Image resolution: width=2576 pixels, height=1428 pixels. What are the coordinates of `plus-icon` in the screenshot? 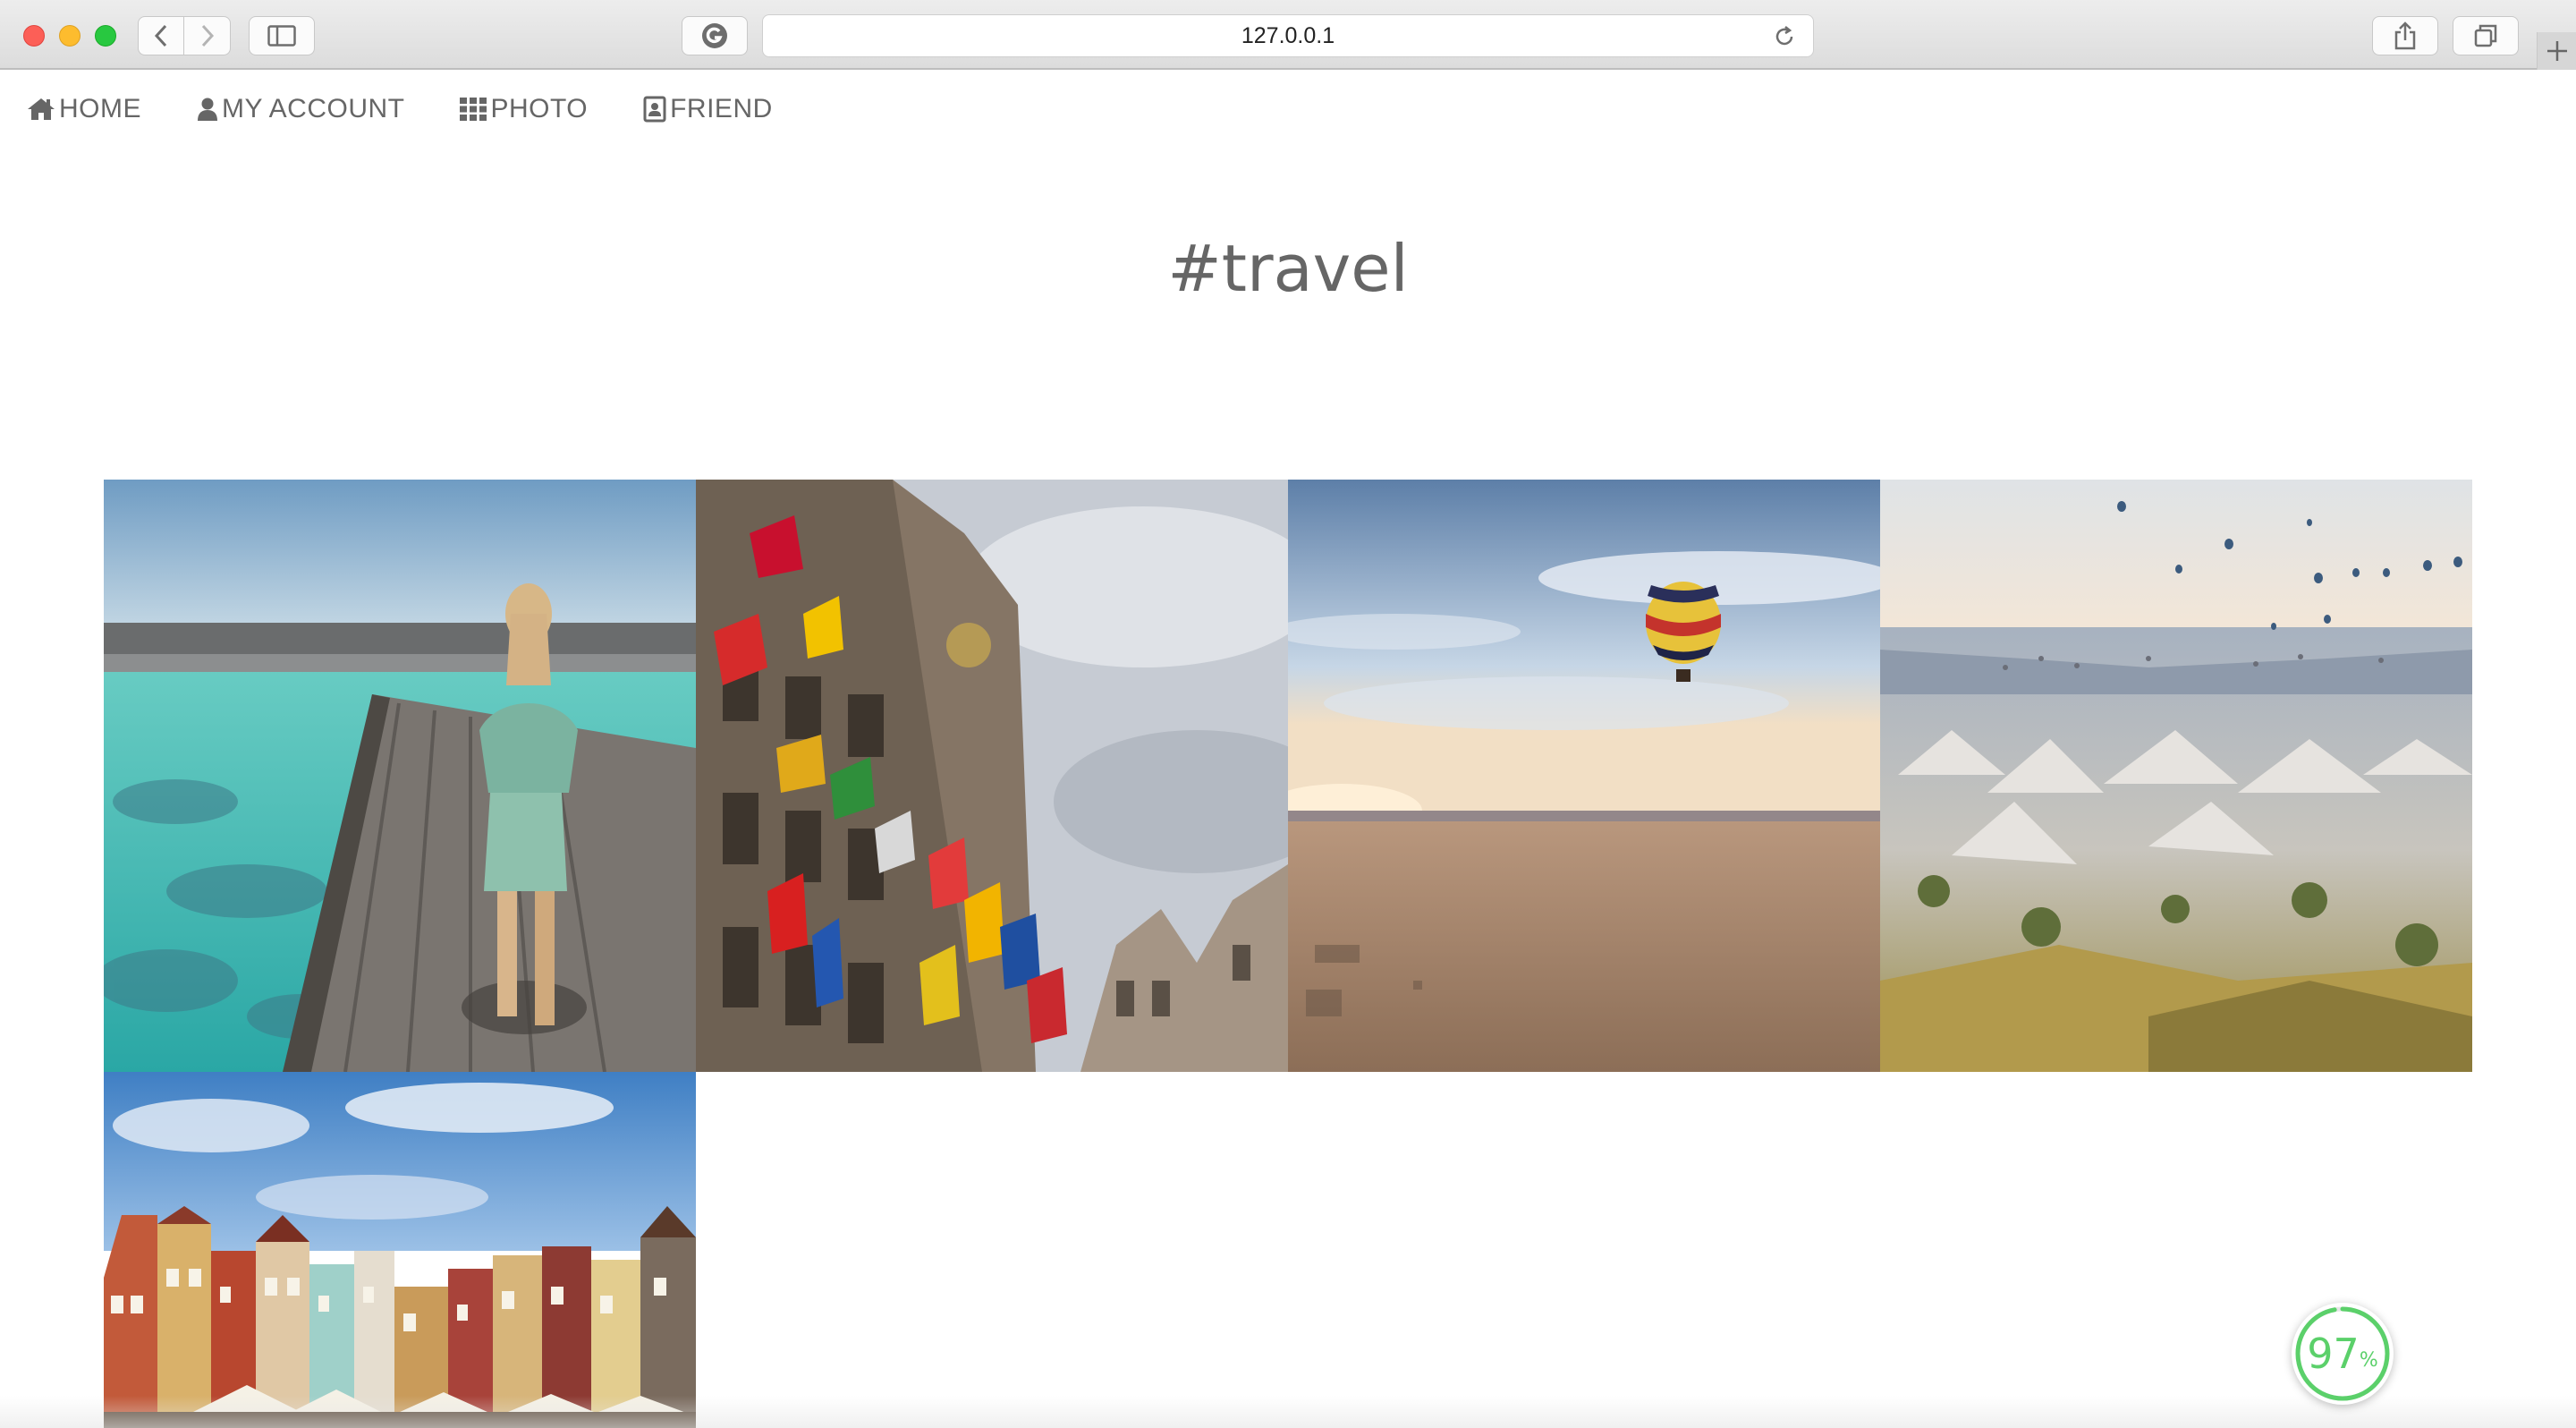 It's located at (2556, 51).